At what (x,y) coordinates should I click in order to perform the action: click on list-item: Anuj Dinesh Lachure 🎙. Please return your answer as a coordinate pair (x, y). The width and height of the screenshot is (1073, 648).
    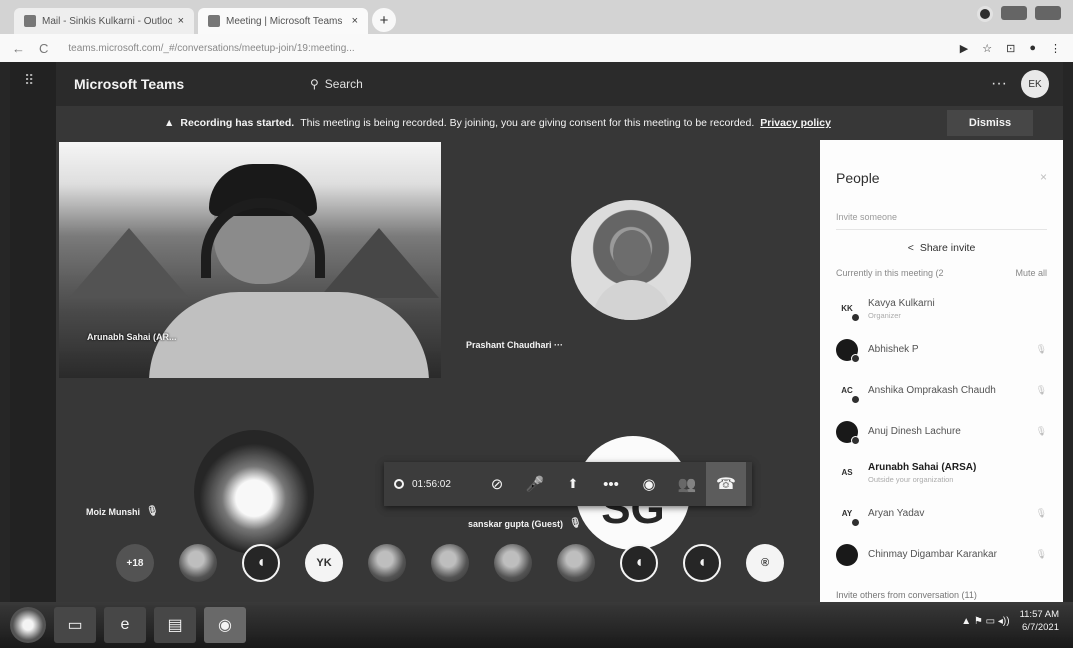
    Looking at the image, I should click on (941, 431).